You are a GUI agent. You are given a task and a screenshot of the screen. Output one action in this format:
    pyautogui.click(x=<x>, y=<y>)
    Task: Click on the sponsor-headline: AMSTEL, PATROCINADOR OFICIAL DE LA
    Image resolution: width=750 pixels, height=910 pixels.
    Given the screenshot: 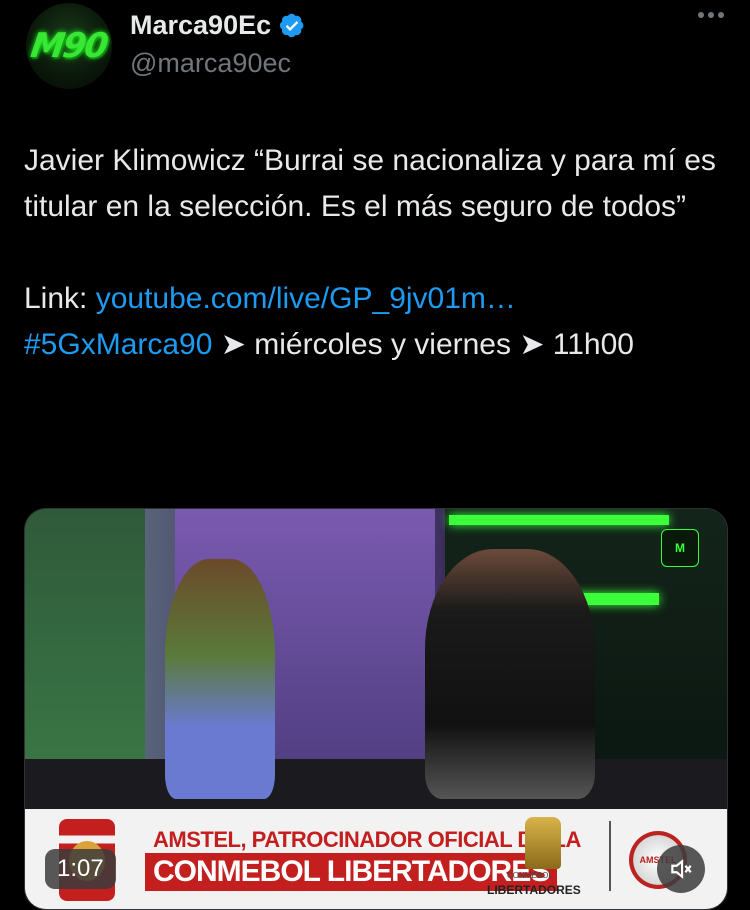 What is the action you would take?
    pyautogui.click(x=367, y=839)
    